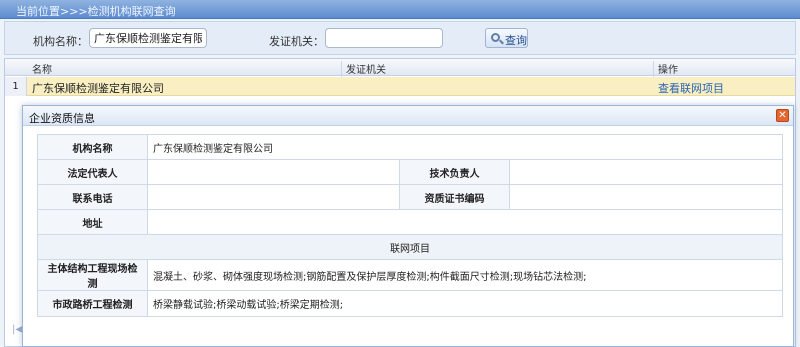 The height and width of the screenshot is (347, 800). What do you see at coordinates (98, 88) in the screenshot?
I see `row-name: 广东保顺检测鉴定有限公司` at bounding box center [98, 88].